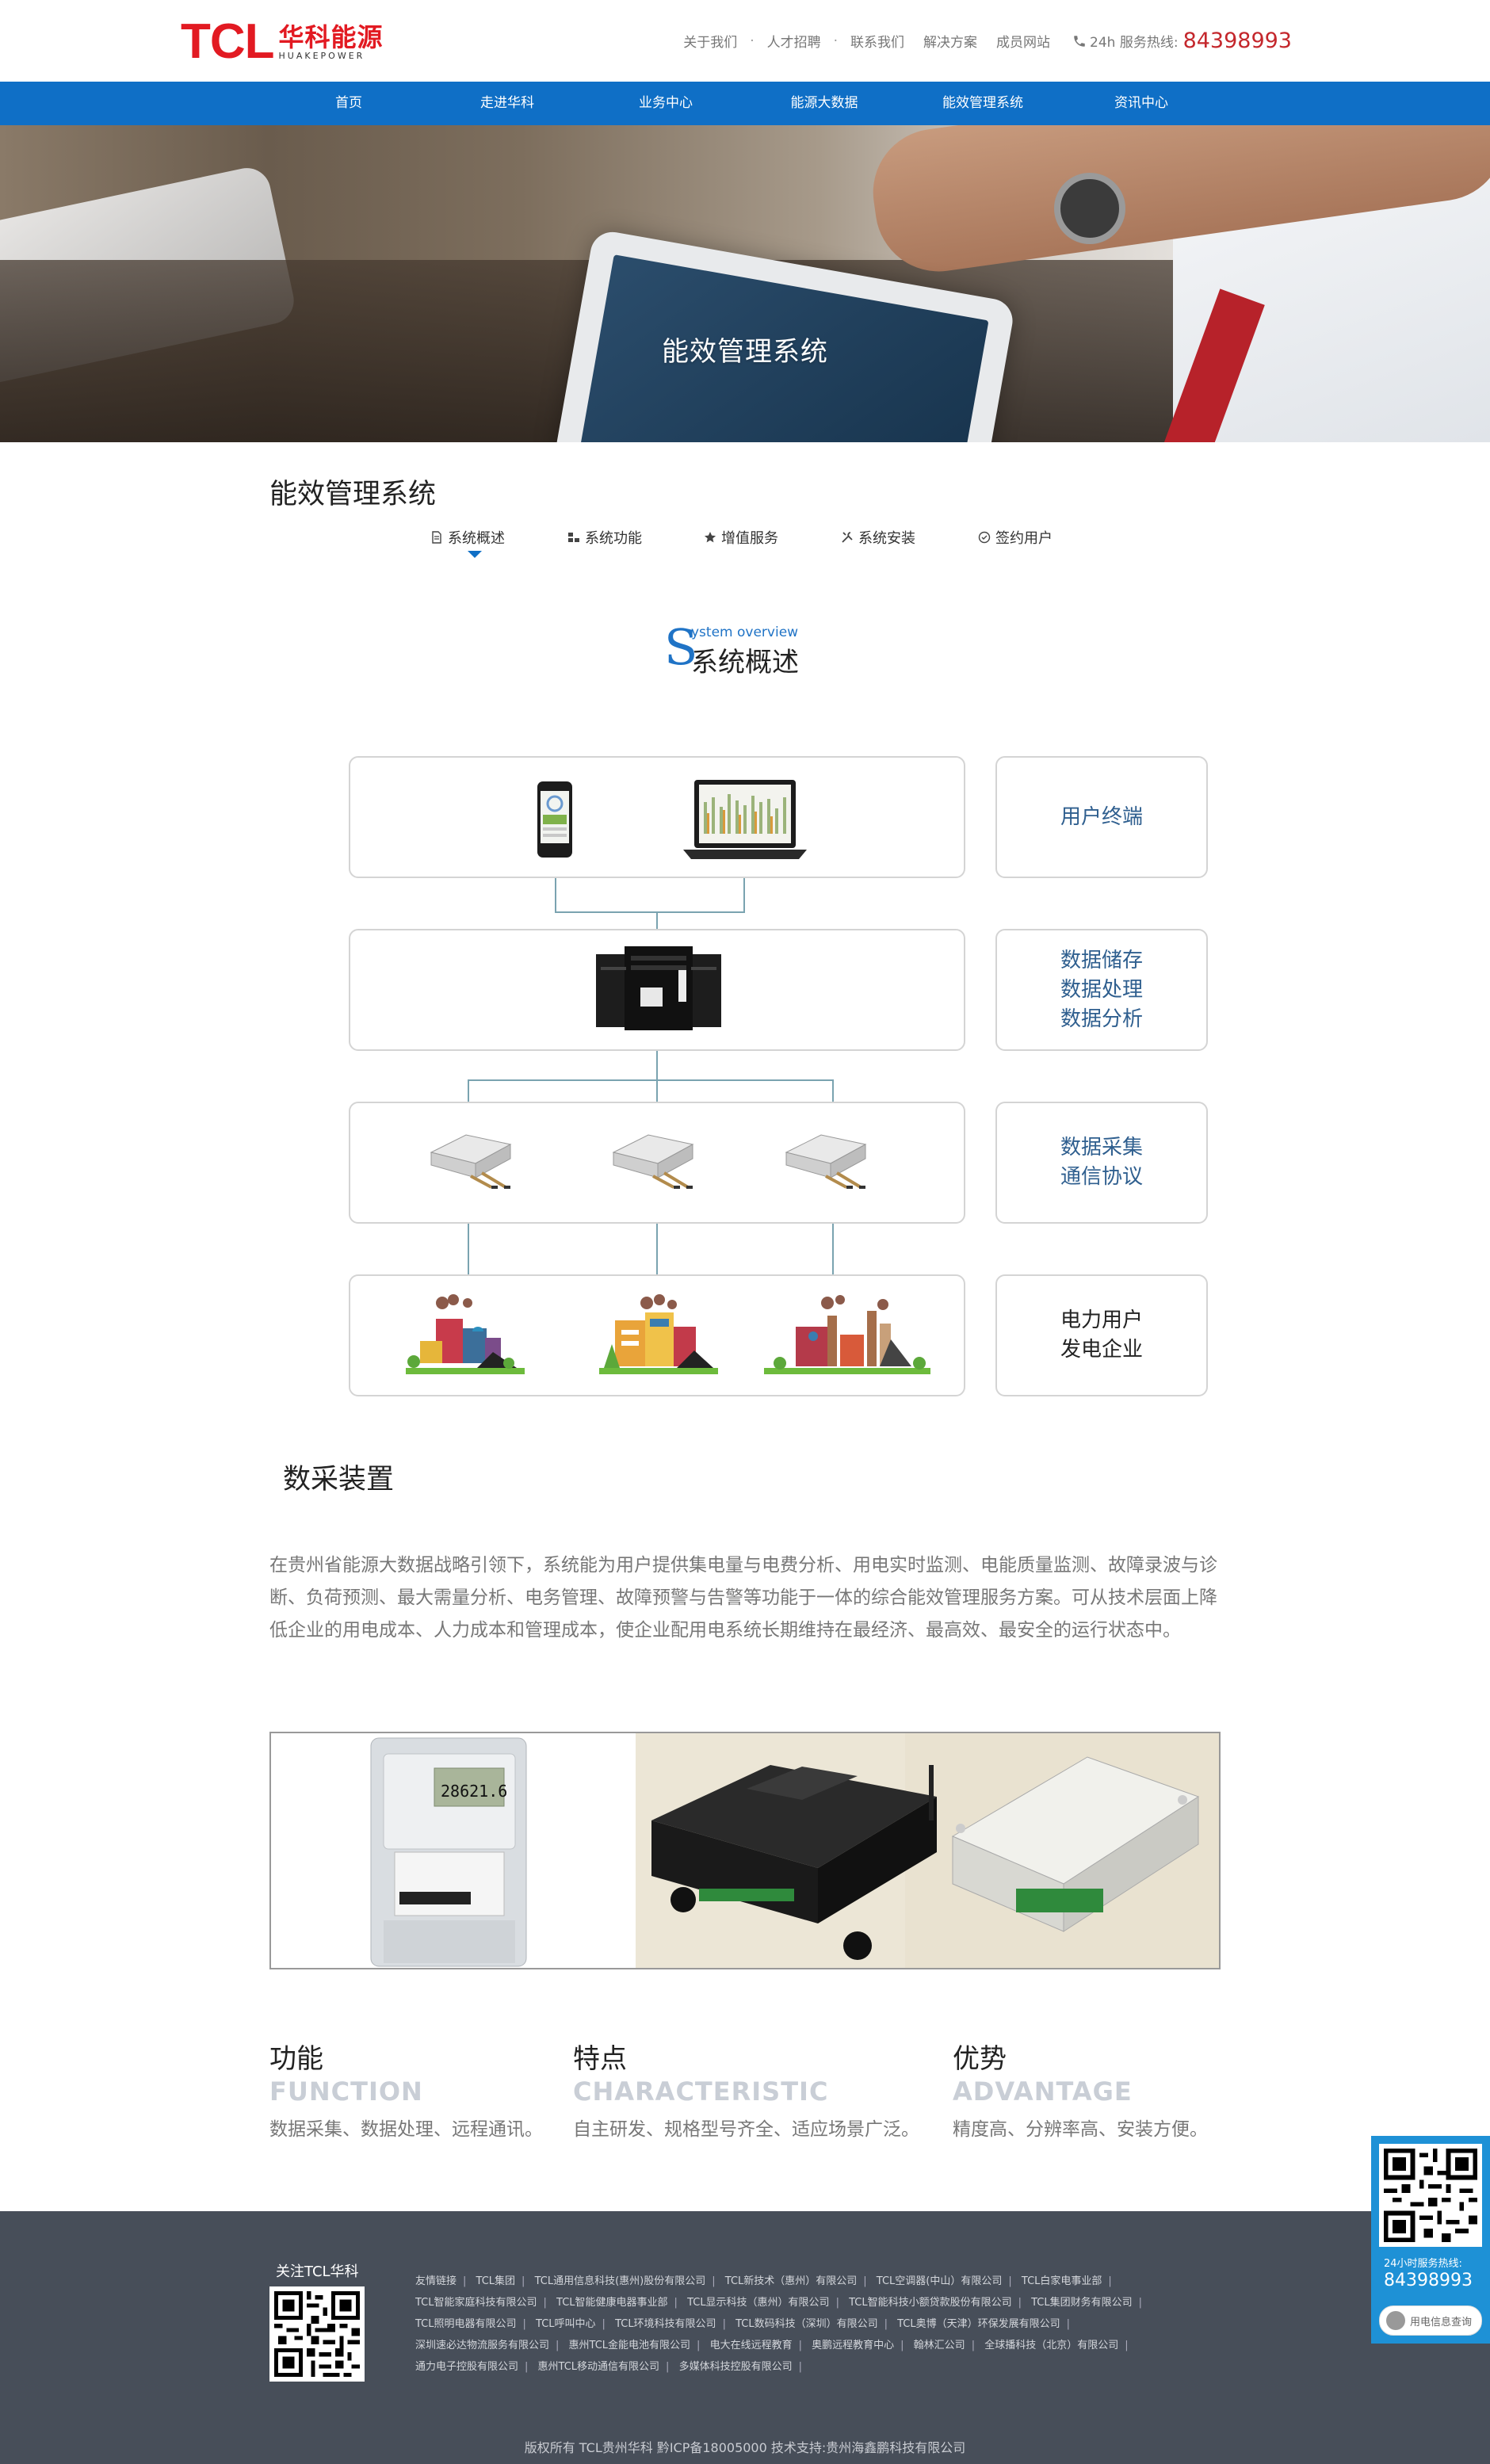 The image size is (1490, 2464). Describe the element at coordinates (658, 1334) in the screenshot. I see `factory-icon` at that location.